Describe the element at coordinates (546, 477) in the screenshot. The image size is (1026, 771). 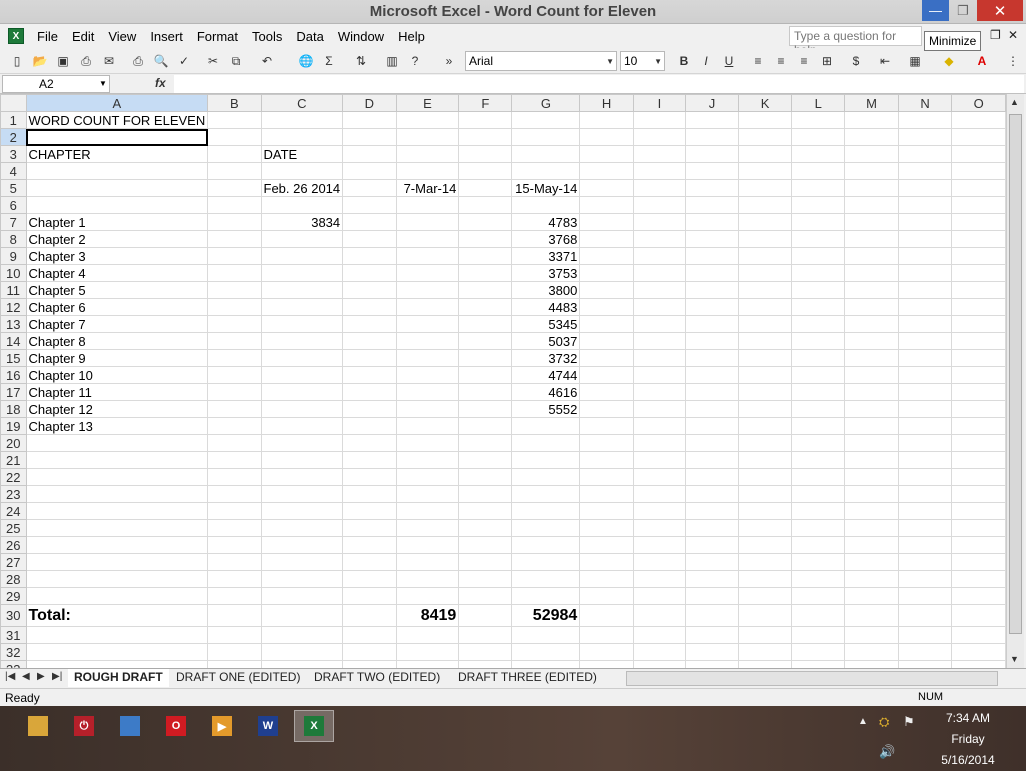
I see `cell-g22` at that location.